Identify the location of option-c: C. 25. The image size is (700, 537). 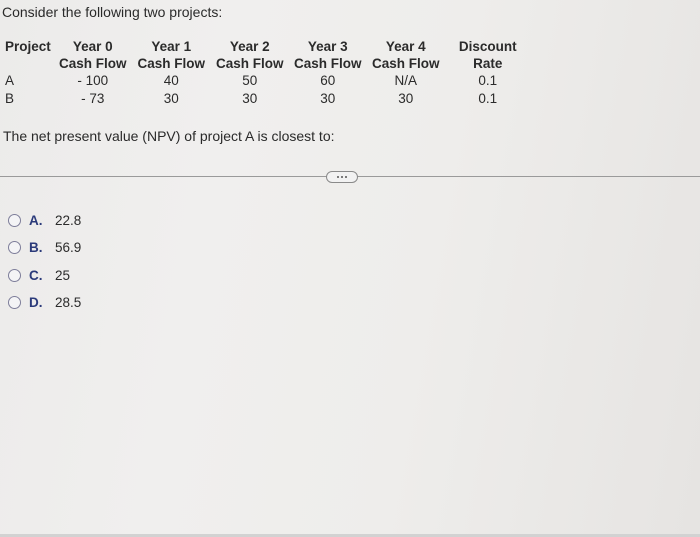
(44, 275).